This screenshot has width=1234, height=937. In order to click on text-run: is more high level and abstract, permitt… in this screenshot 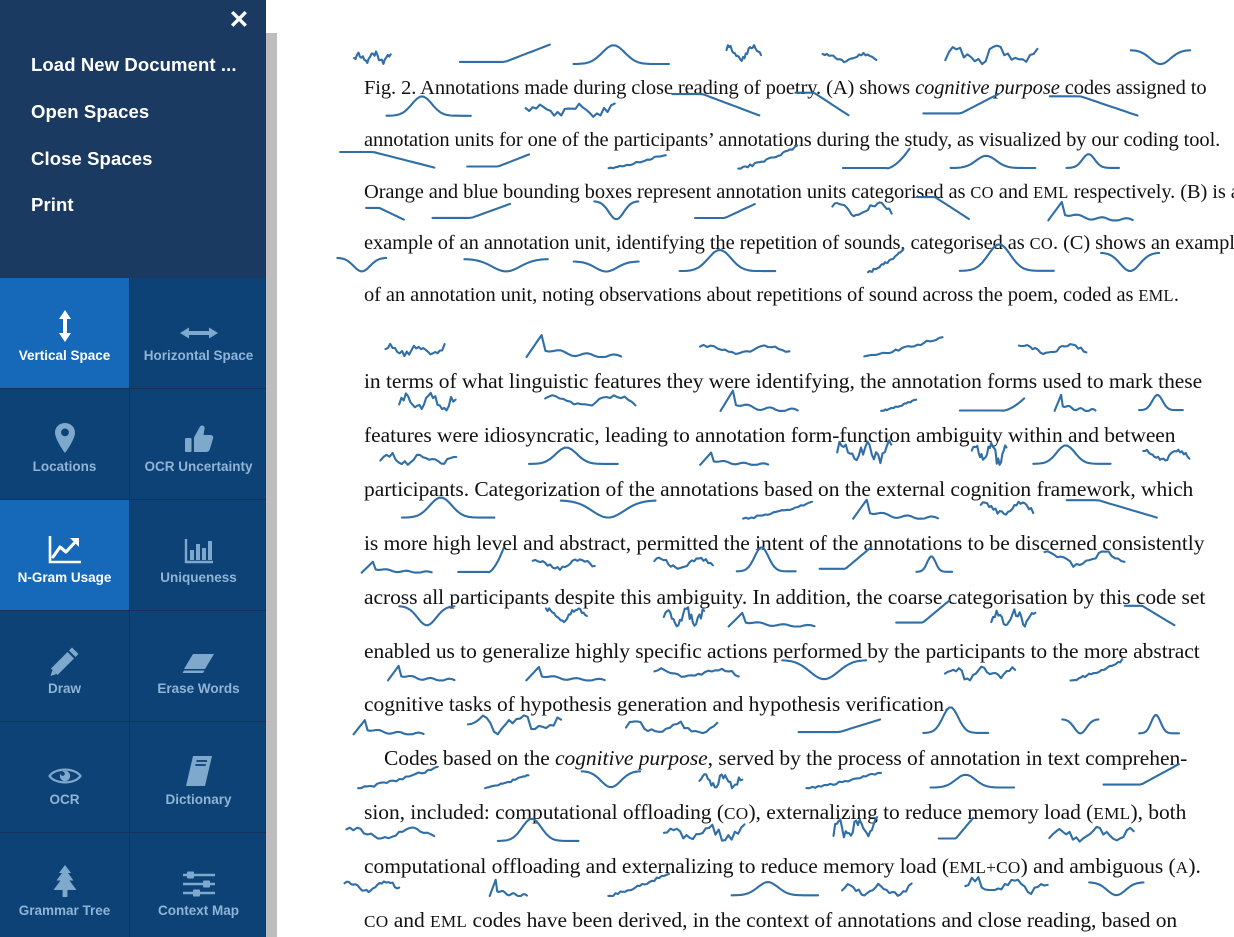, I will do `click(784, 542)`.